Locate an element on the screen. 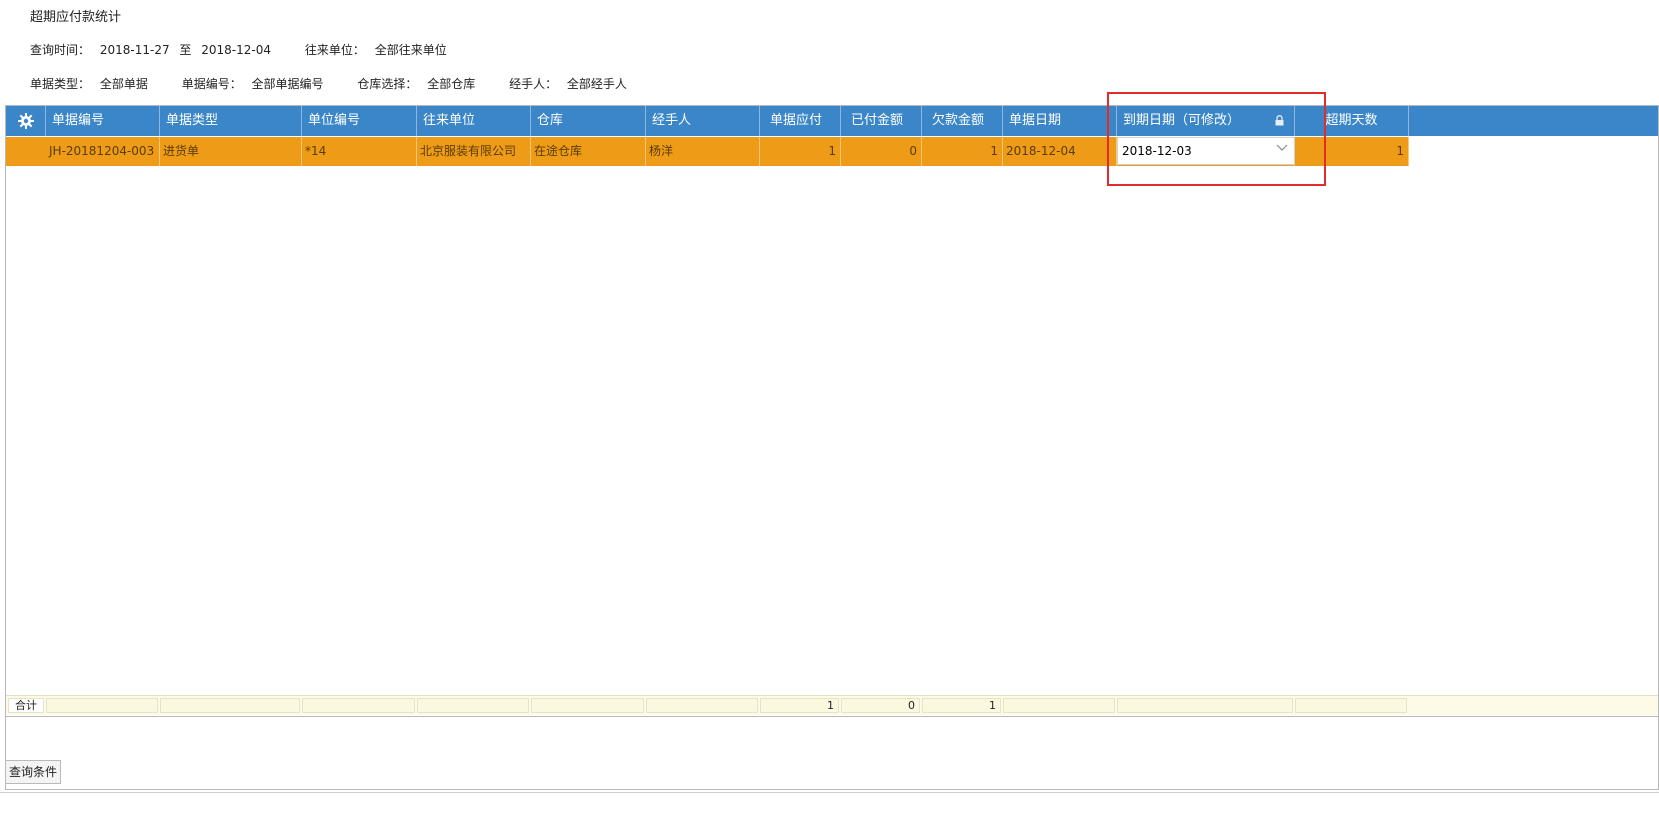  col-header-partner: 往来单位 is located at coordinates (474, 121).